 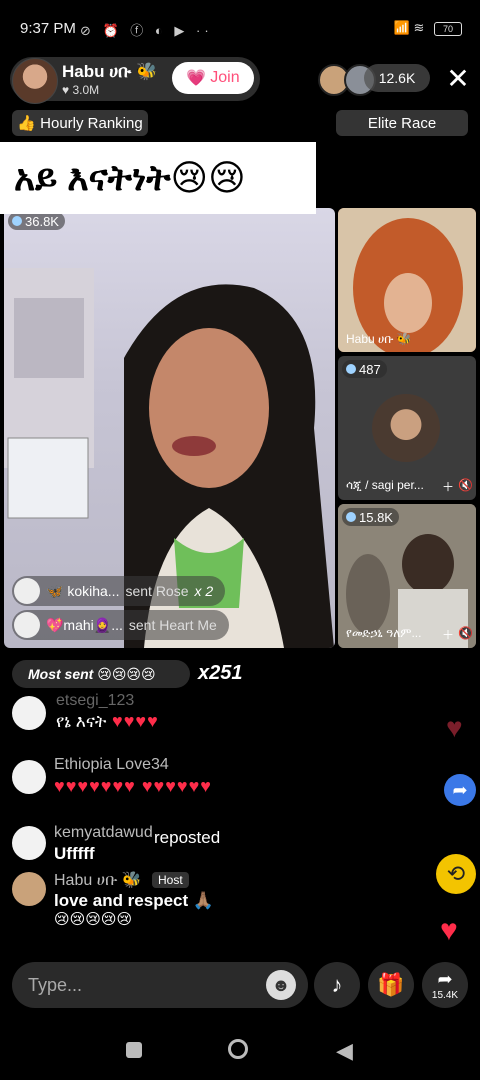 I want to click on guest-tile: Habu ሀቡ 🐝, so click(x=407, y=280).